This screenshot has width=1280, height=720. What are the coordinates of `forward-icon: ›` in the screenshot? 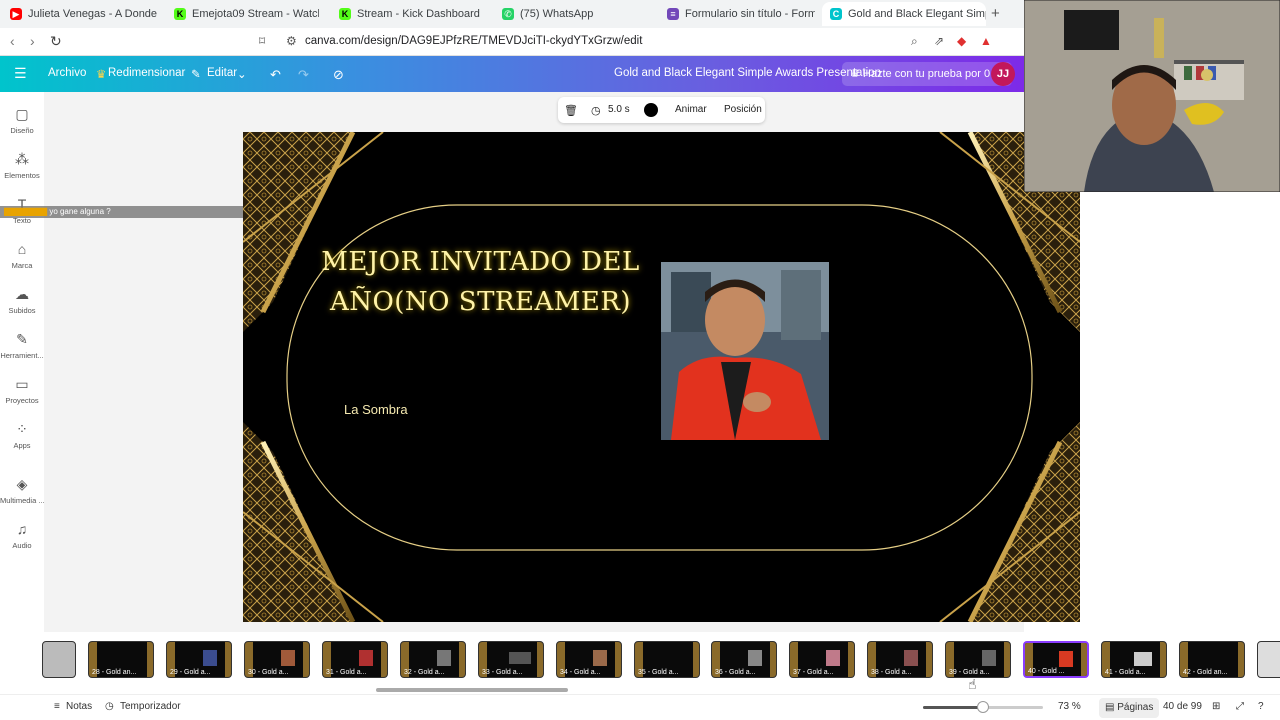 It's located at (32, 41).